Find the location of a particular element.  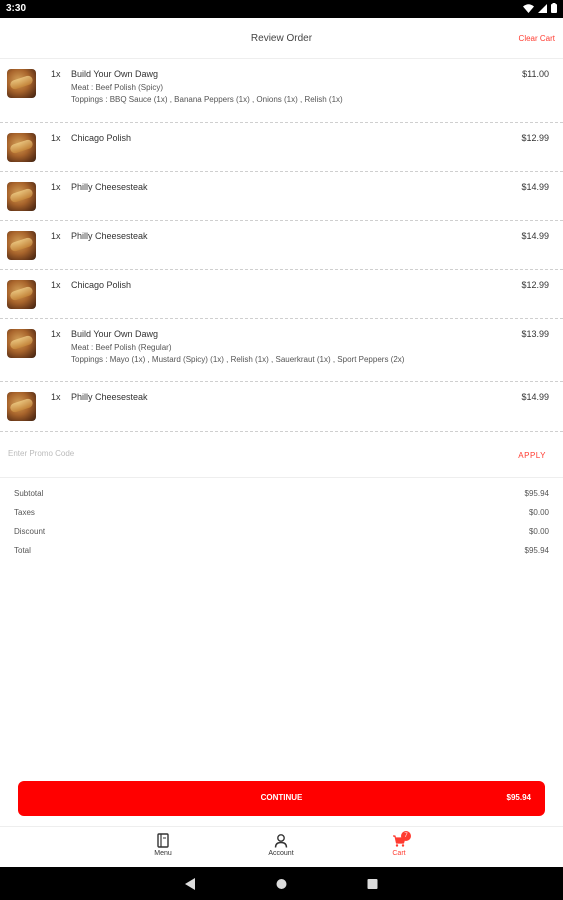

summary-row-subtotal: Subtotal $95.94 is located at coordinates (281, 498).